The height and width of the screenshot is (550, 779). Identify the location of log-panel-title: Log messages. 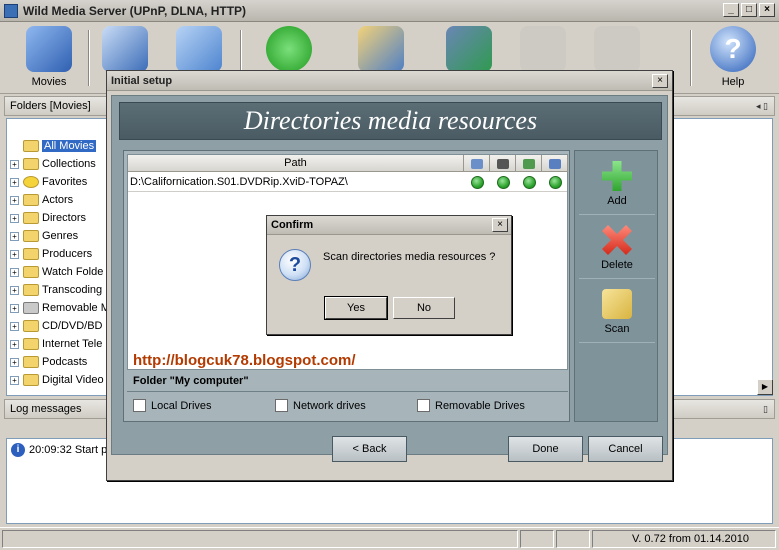
(46, 409).